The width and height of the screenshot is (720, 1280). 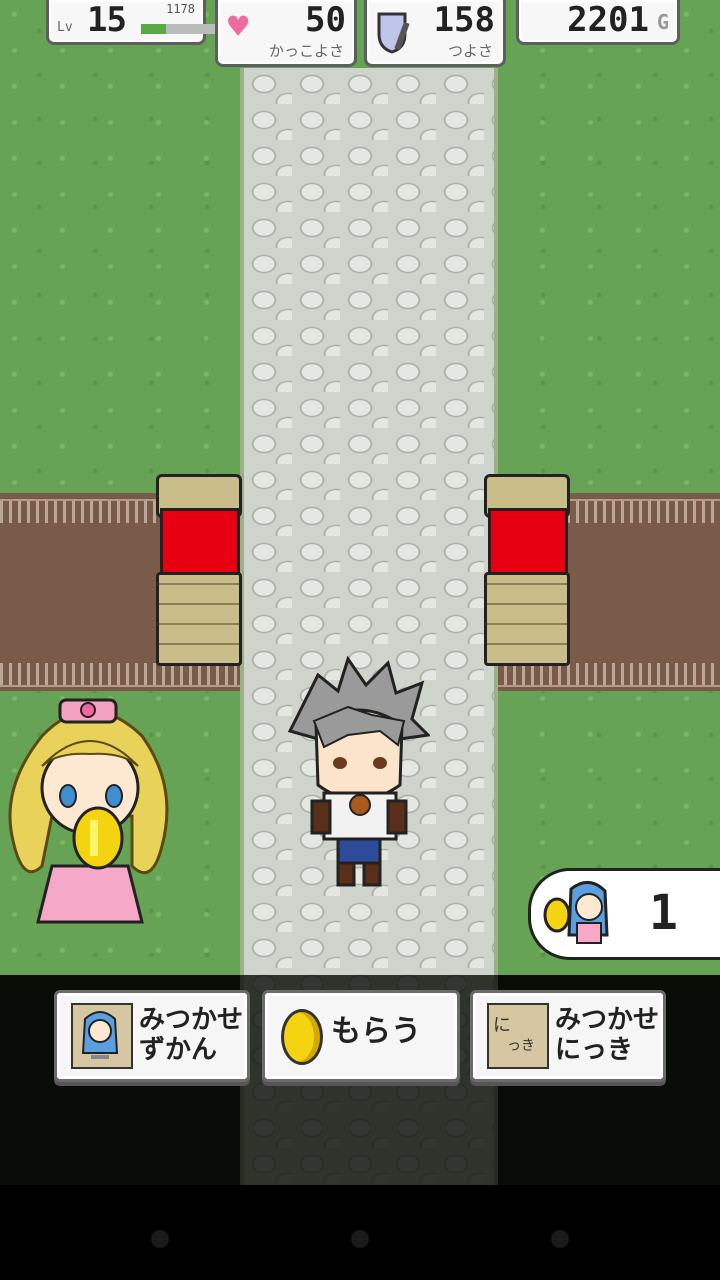 I want to click on get-coin-button: もらう, so click(x=361, y=1036).